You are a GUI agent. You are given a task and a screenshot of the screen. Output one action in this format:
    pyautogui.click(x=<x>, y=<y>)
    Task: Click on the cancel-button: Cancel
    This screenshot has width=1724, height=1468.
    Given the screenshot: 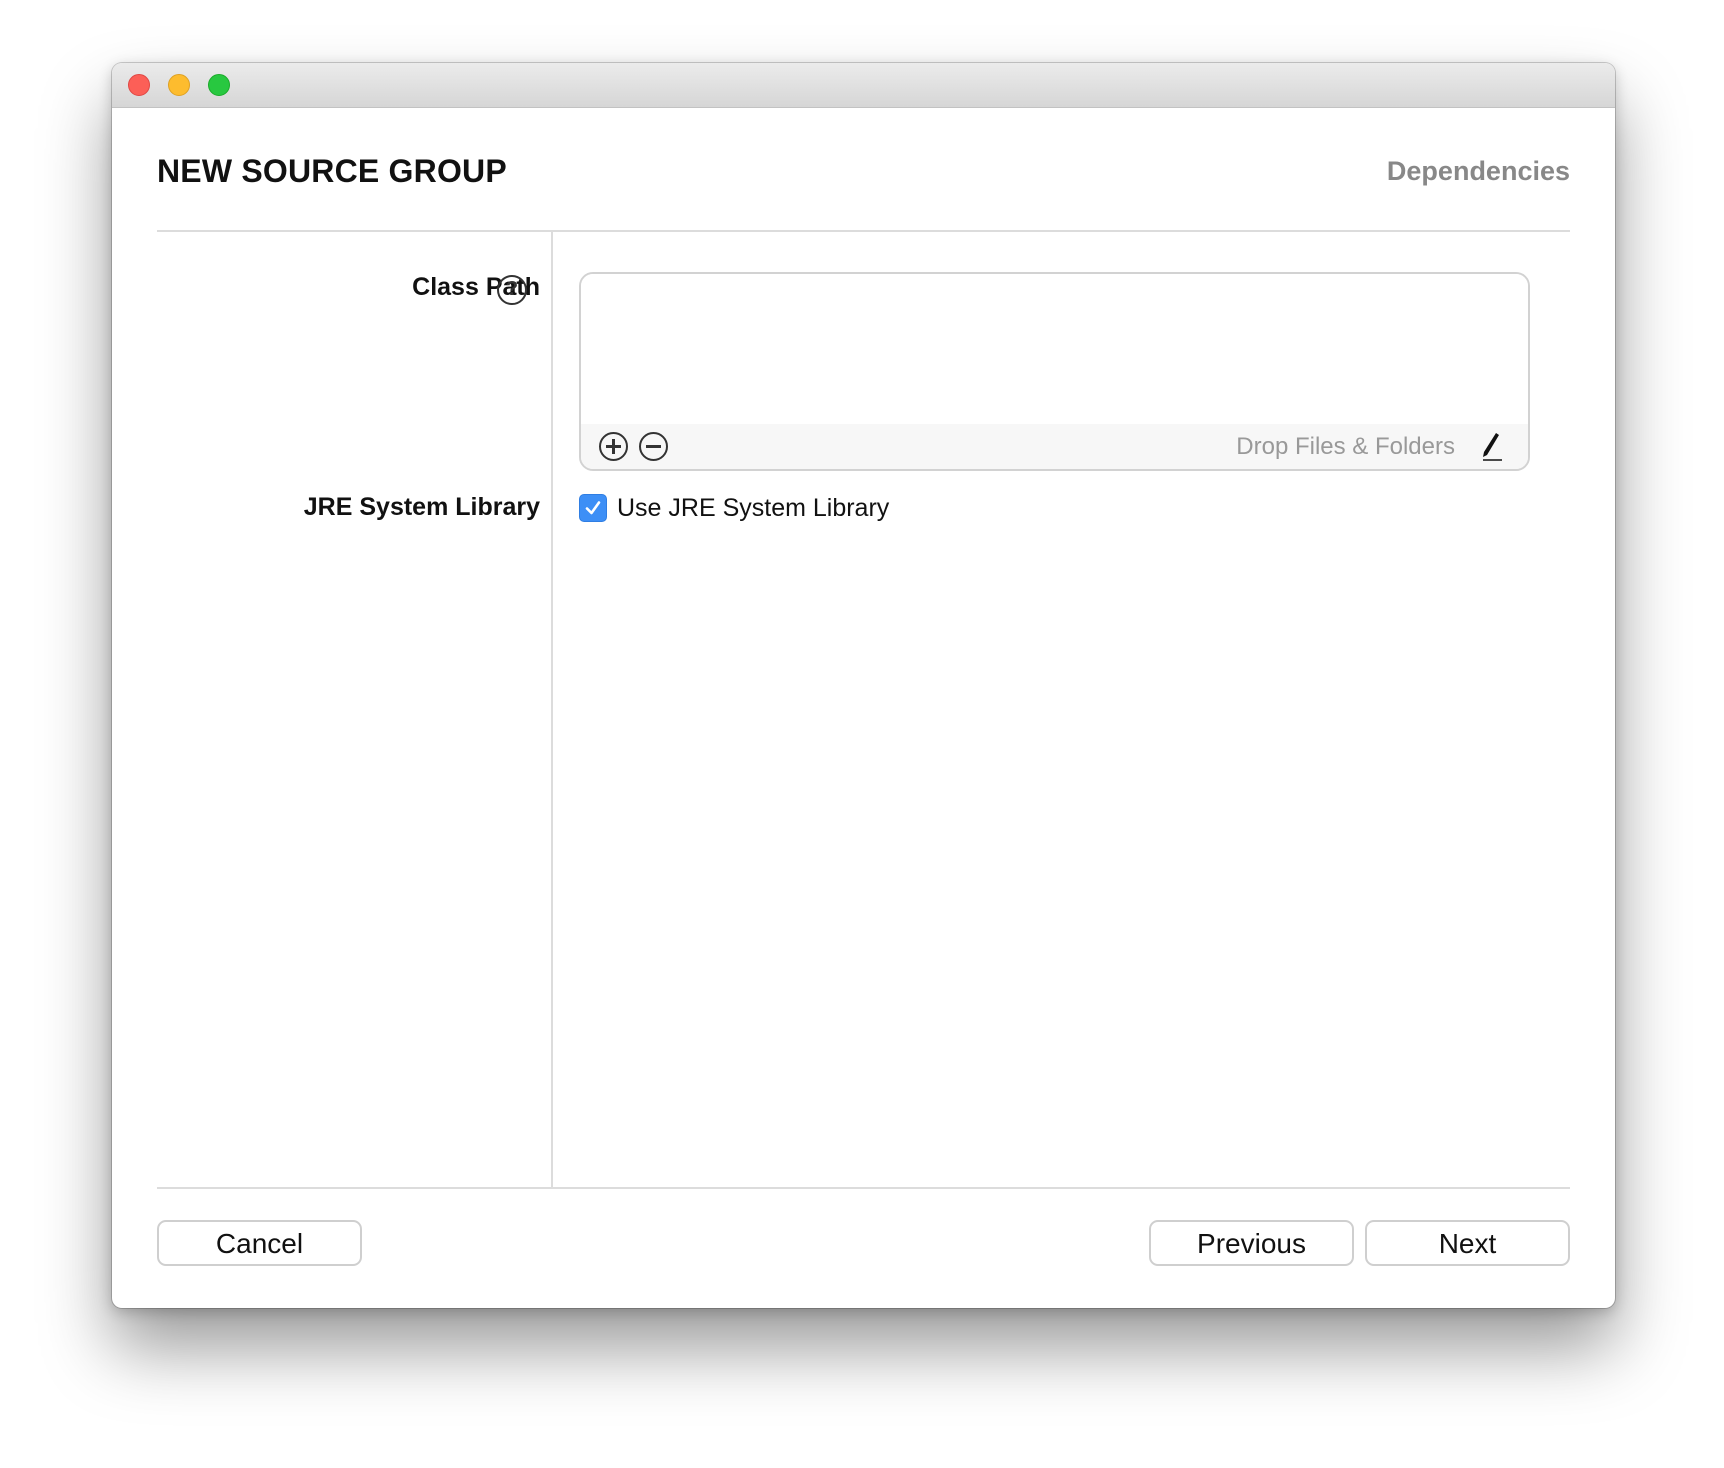 What is the action you would take?
    pyautogui.click(x=259, y=1243)
    